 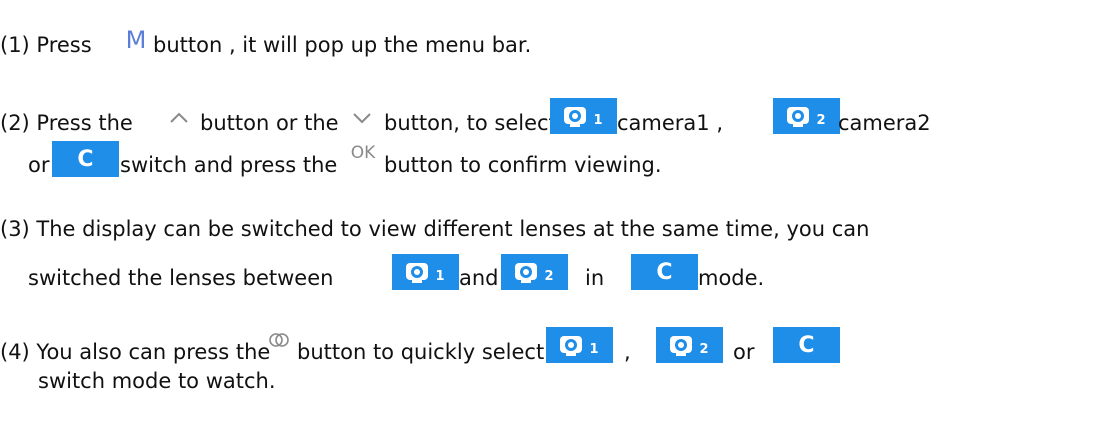 I want to click on camera2-label: camera2, so click(x=884, y=123).